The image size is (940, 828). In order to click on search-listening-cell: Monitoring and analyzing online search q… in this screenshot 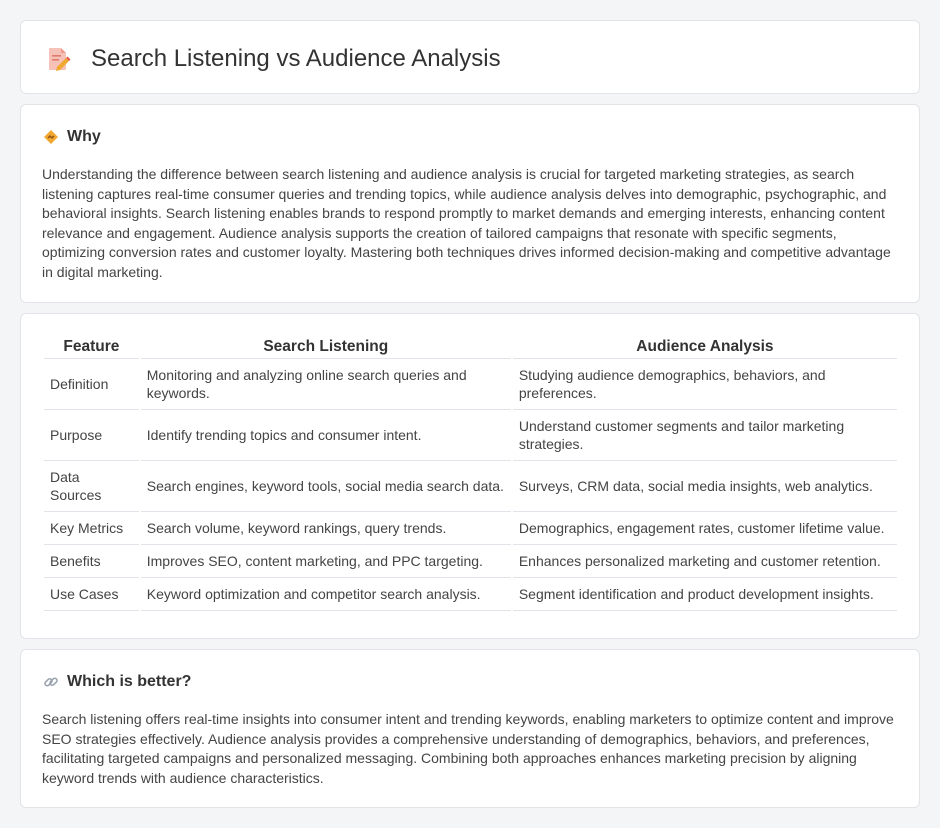, I will do `click(325, 384)`.